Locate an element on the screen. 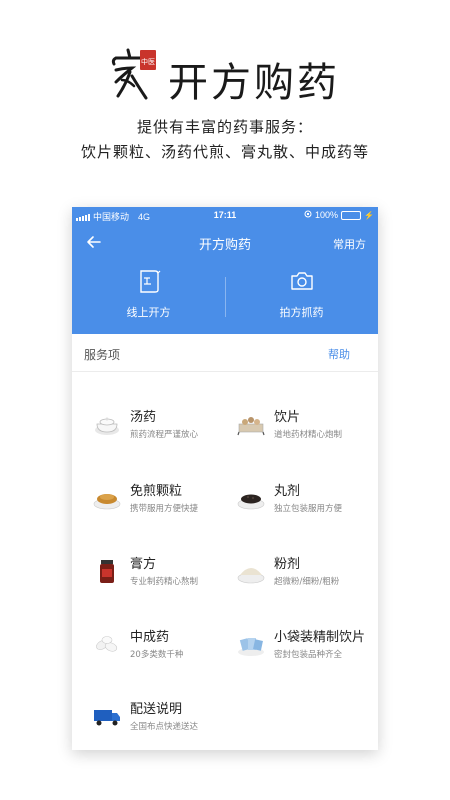  granules-icon is located at coordinates (107, 502).